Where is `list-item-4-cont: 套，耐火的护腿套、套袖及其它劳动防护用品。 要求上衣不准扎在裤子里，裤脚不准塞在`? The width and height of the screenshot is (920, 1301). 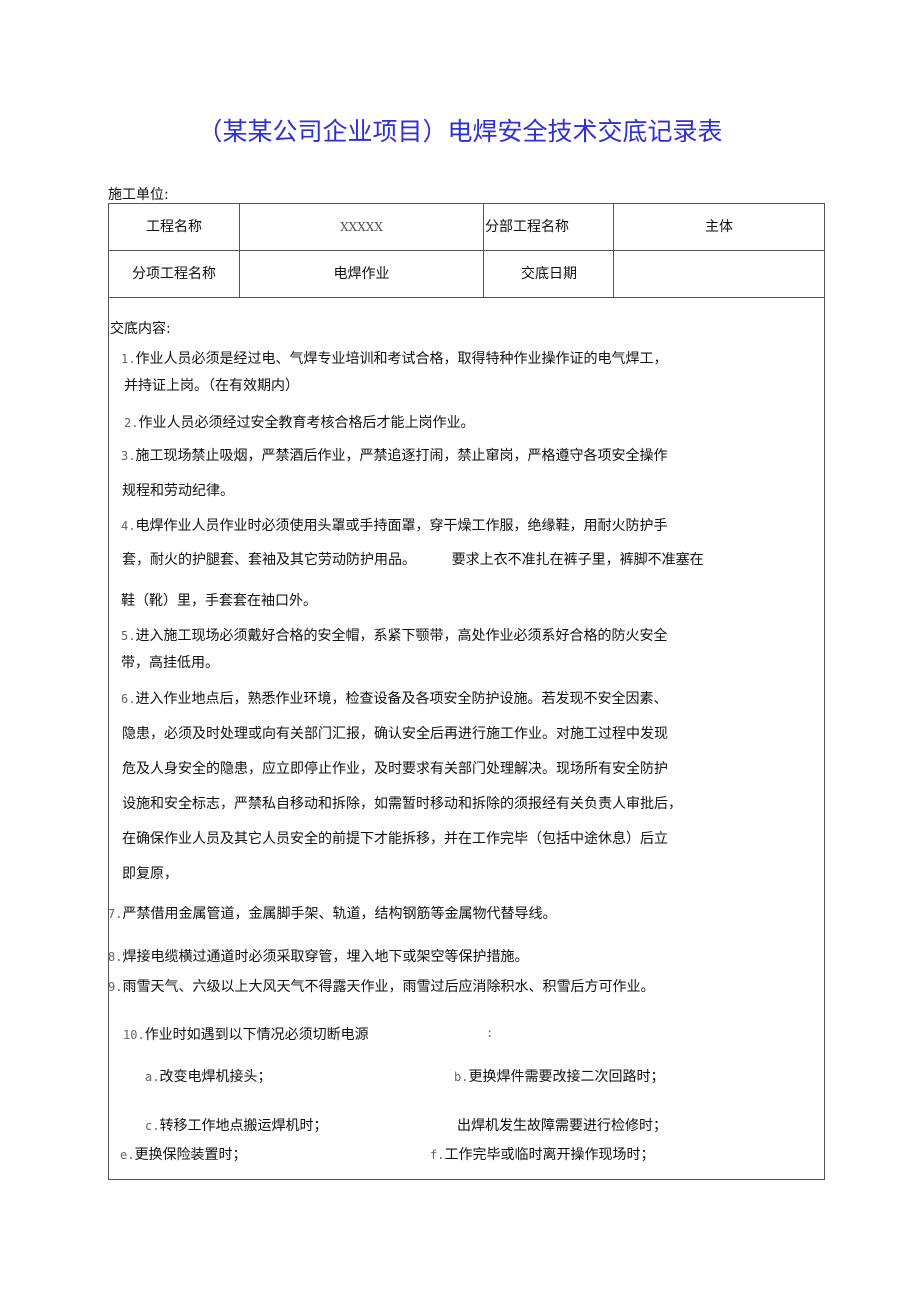 list-item-4-cont: 套，耐火的护腿套、套袖及其它劳动防护用品。 要求上衣不准扎在裤子里，裤脚不准塞在 is located at coordinates (413, 560).